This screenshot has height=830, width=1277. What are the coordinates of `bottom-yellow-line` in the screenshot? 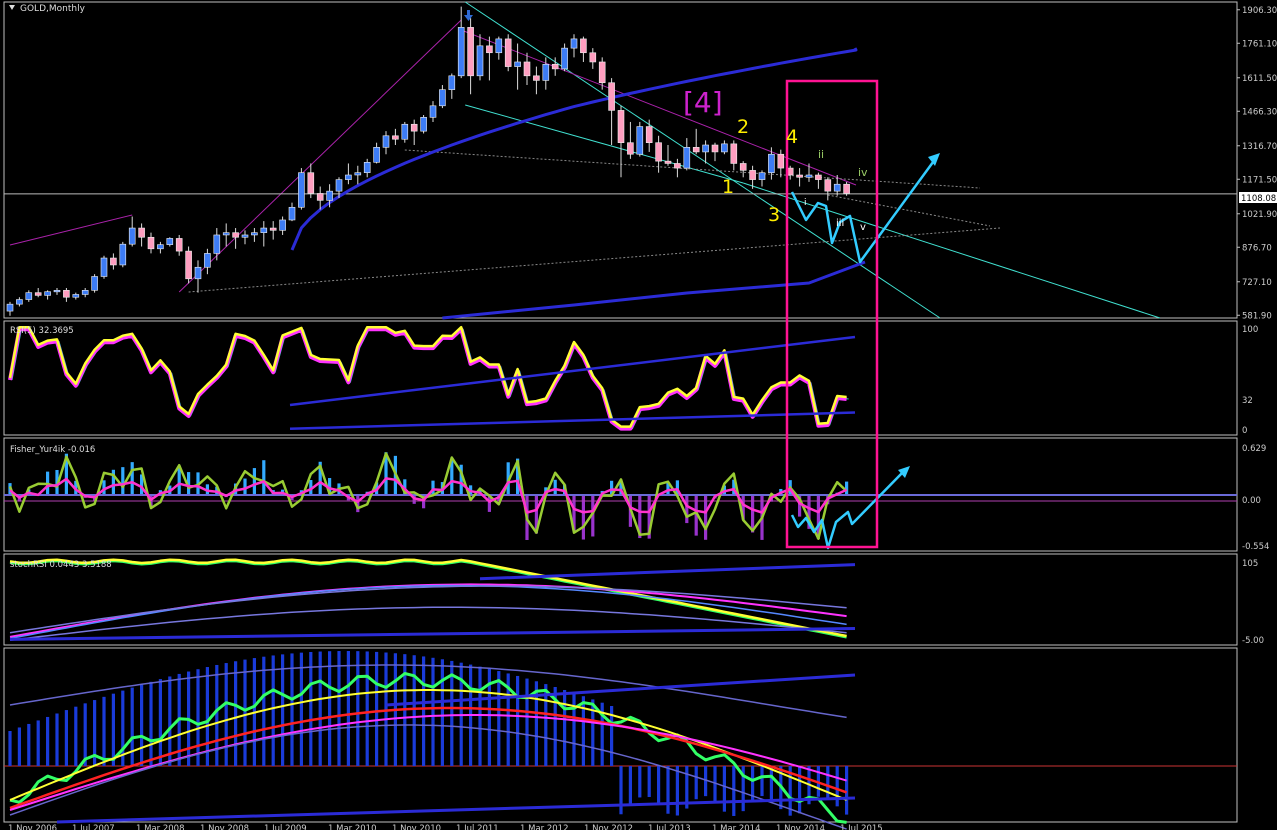 It's located at (428, 745).